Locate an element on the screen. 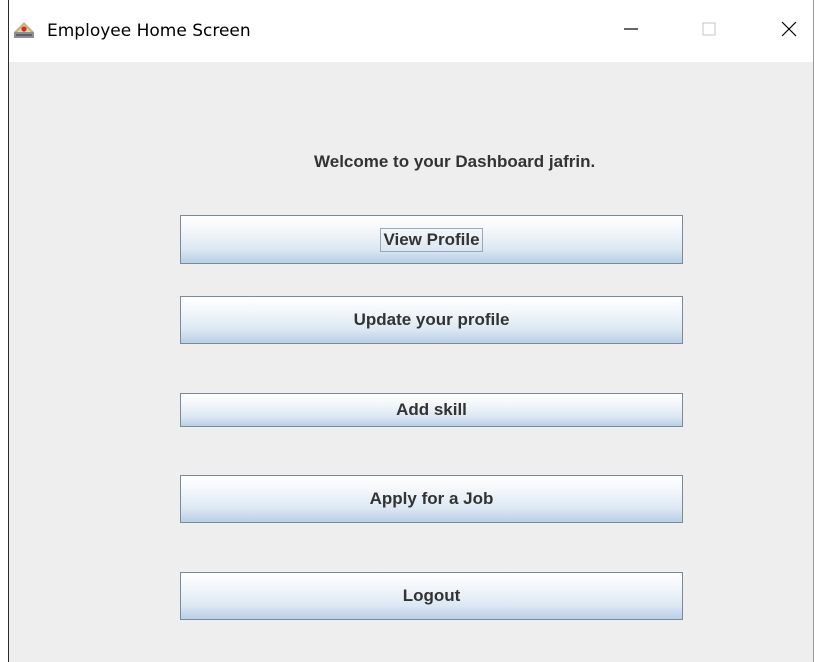 This screenshot has width=815, height=662. title-bar: Employee Home Screen is located at coordinates (411, 31).